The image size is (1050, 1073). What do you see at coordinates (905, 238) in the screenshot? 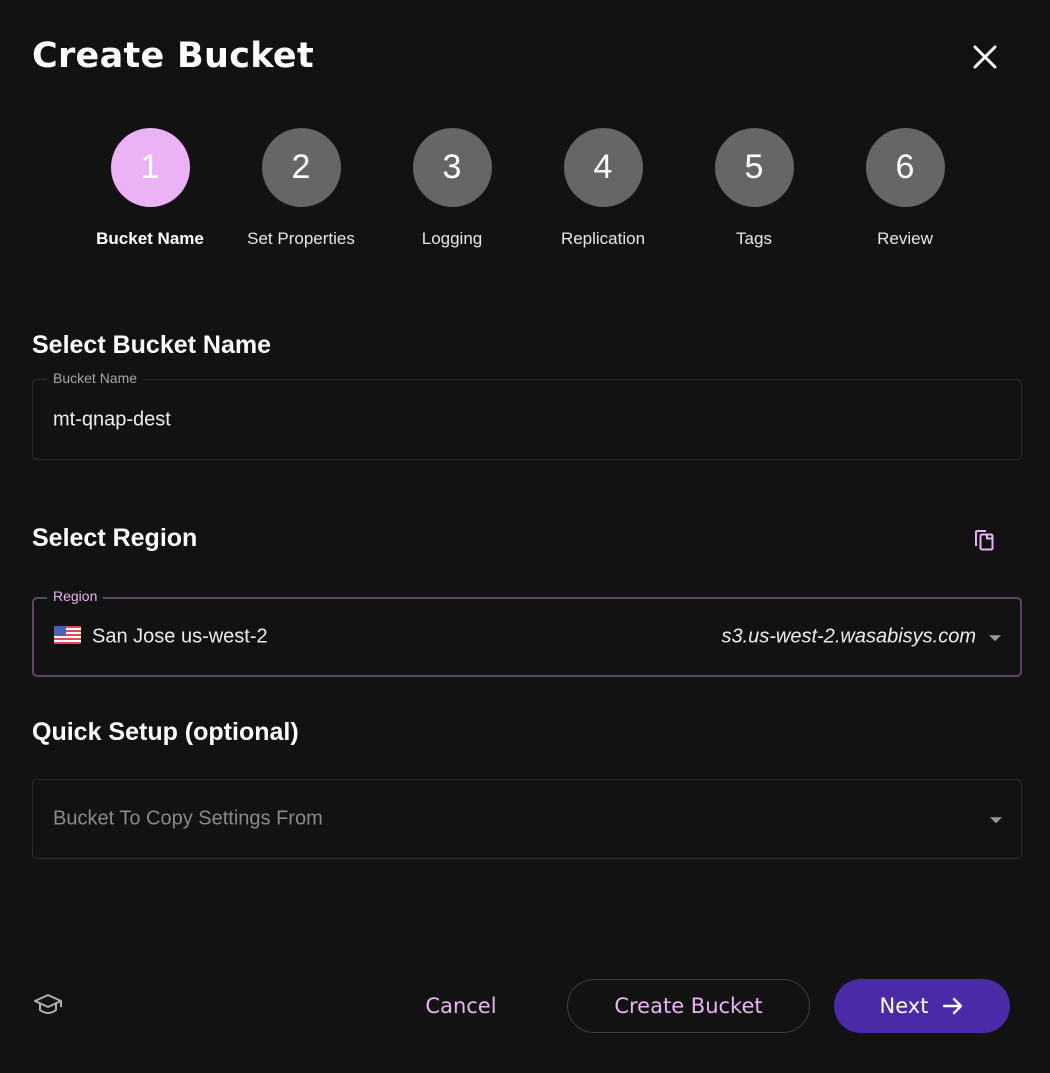
I see `step-label: Review` at bounding box center [905, 238].